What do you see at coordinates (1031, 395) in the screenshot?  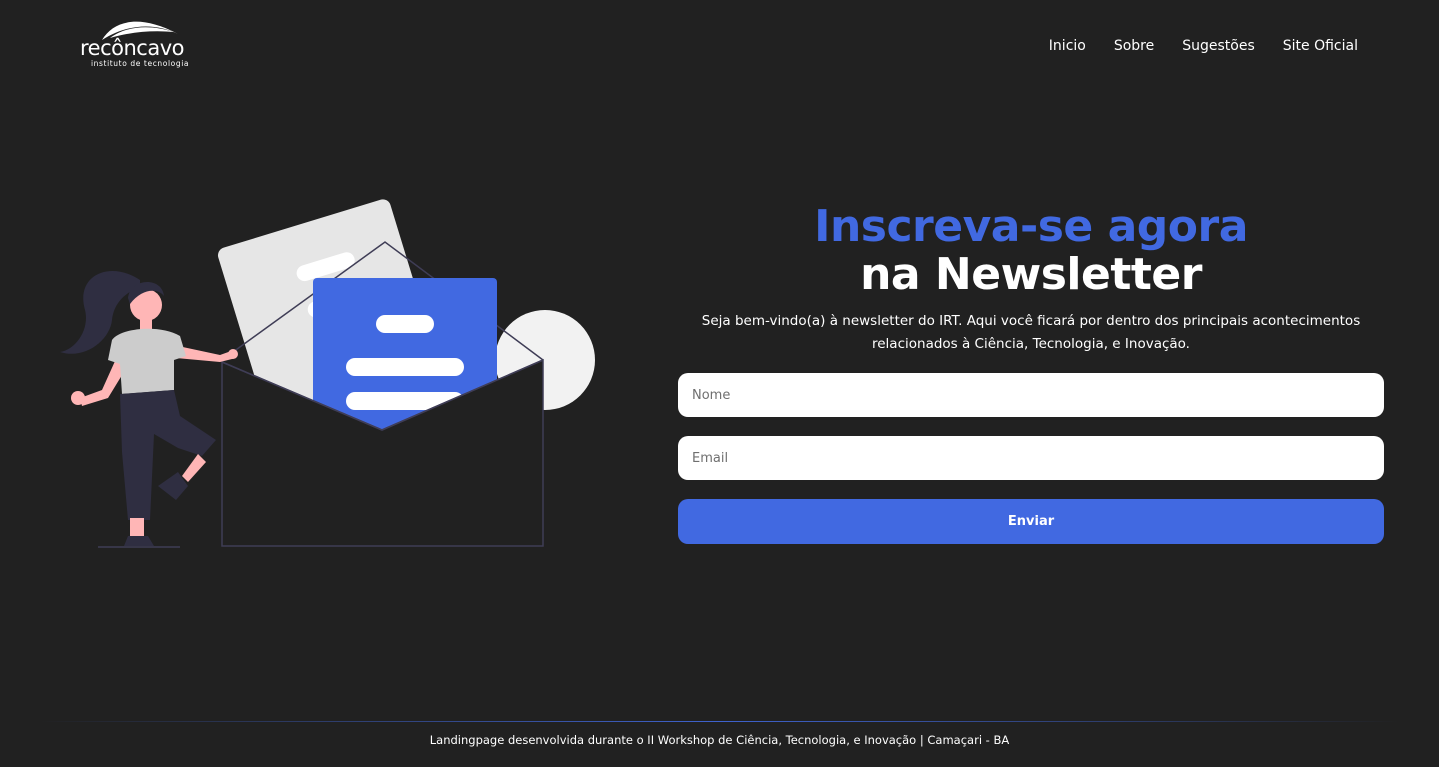 I see `name-input` at bounding box center [1031, 395].